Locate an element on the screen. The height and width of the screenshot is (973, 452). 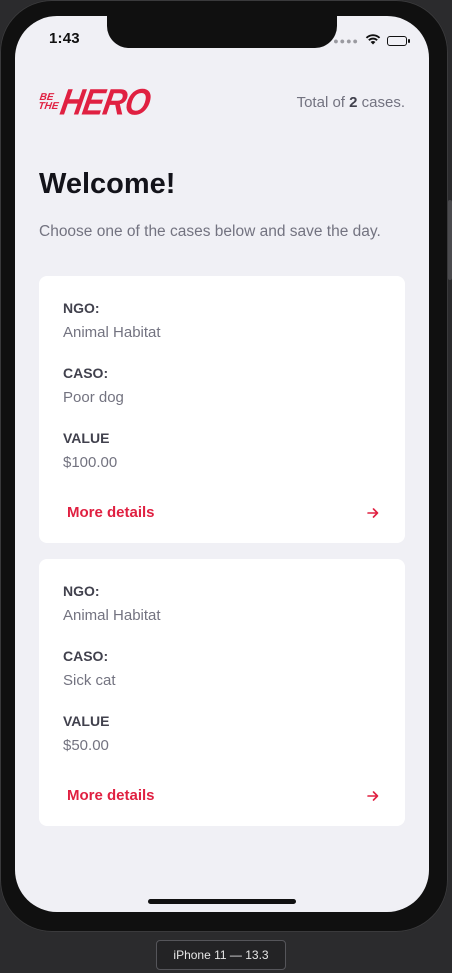
signal-icon: ●●●● is located at coordinates (346, 41).